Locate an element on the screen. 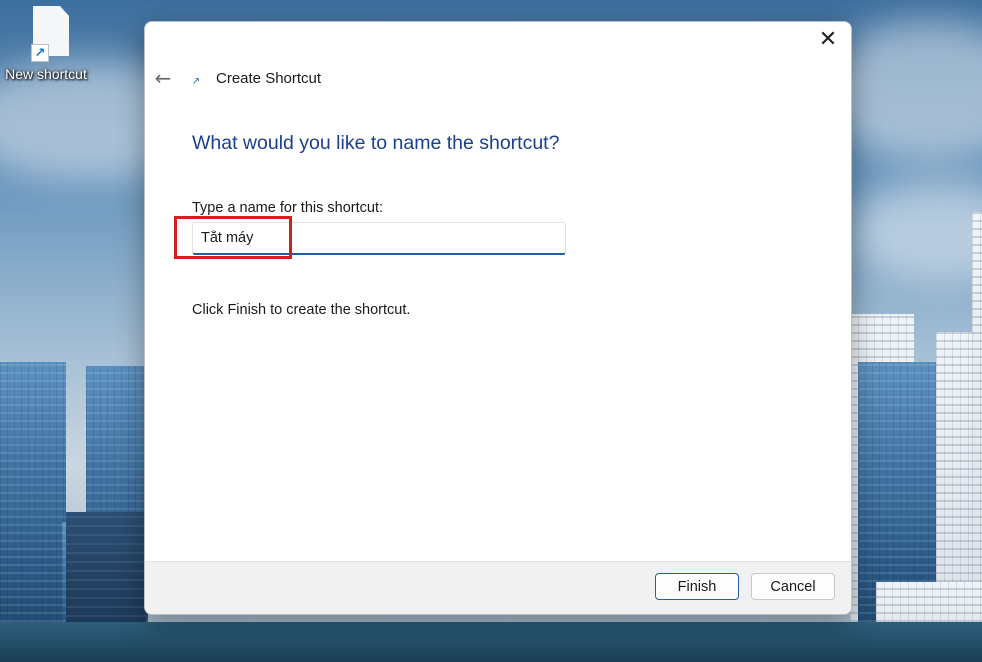 The width and height of the screenshot is (982, 662). finish-button: Finish is located at coordinates (697, 586).